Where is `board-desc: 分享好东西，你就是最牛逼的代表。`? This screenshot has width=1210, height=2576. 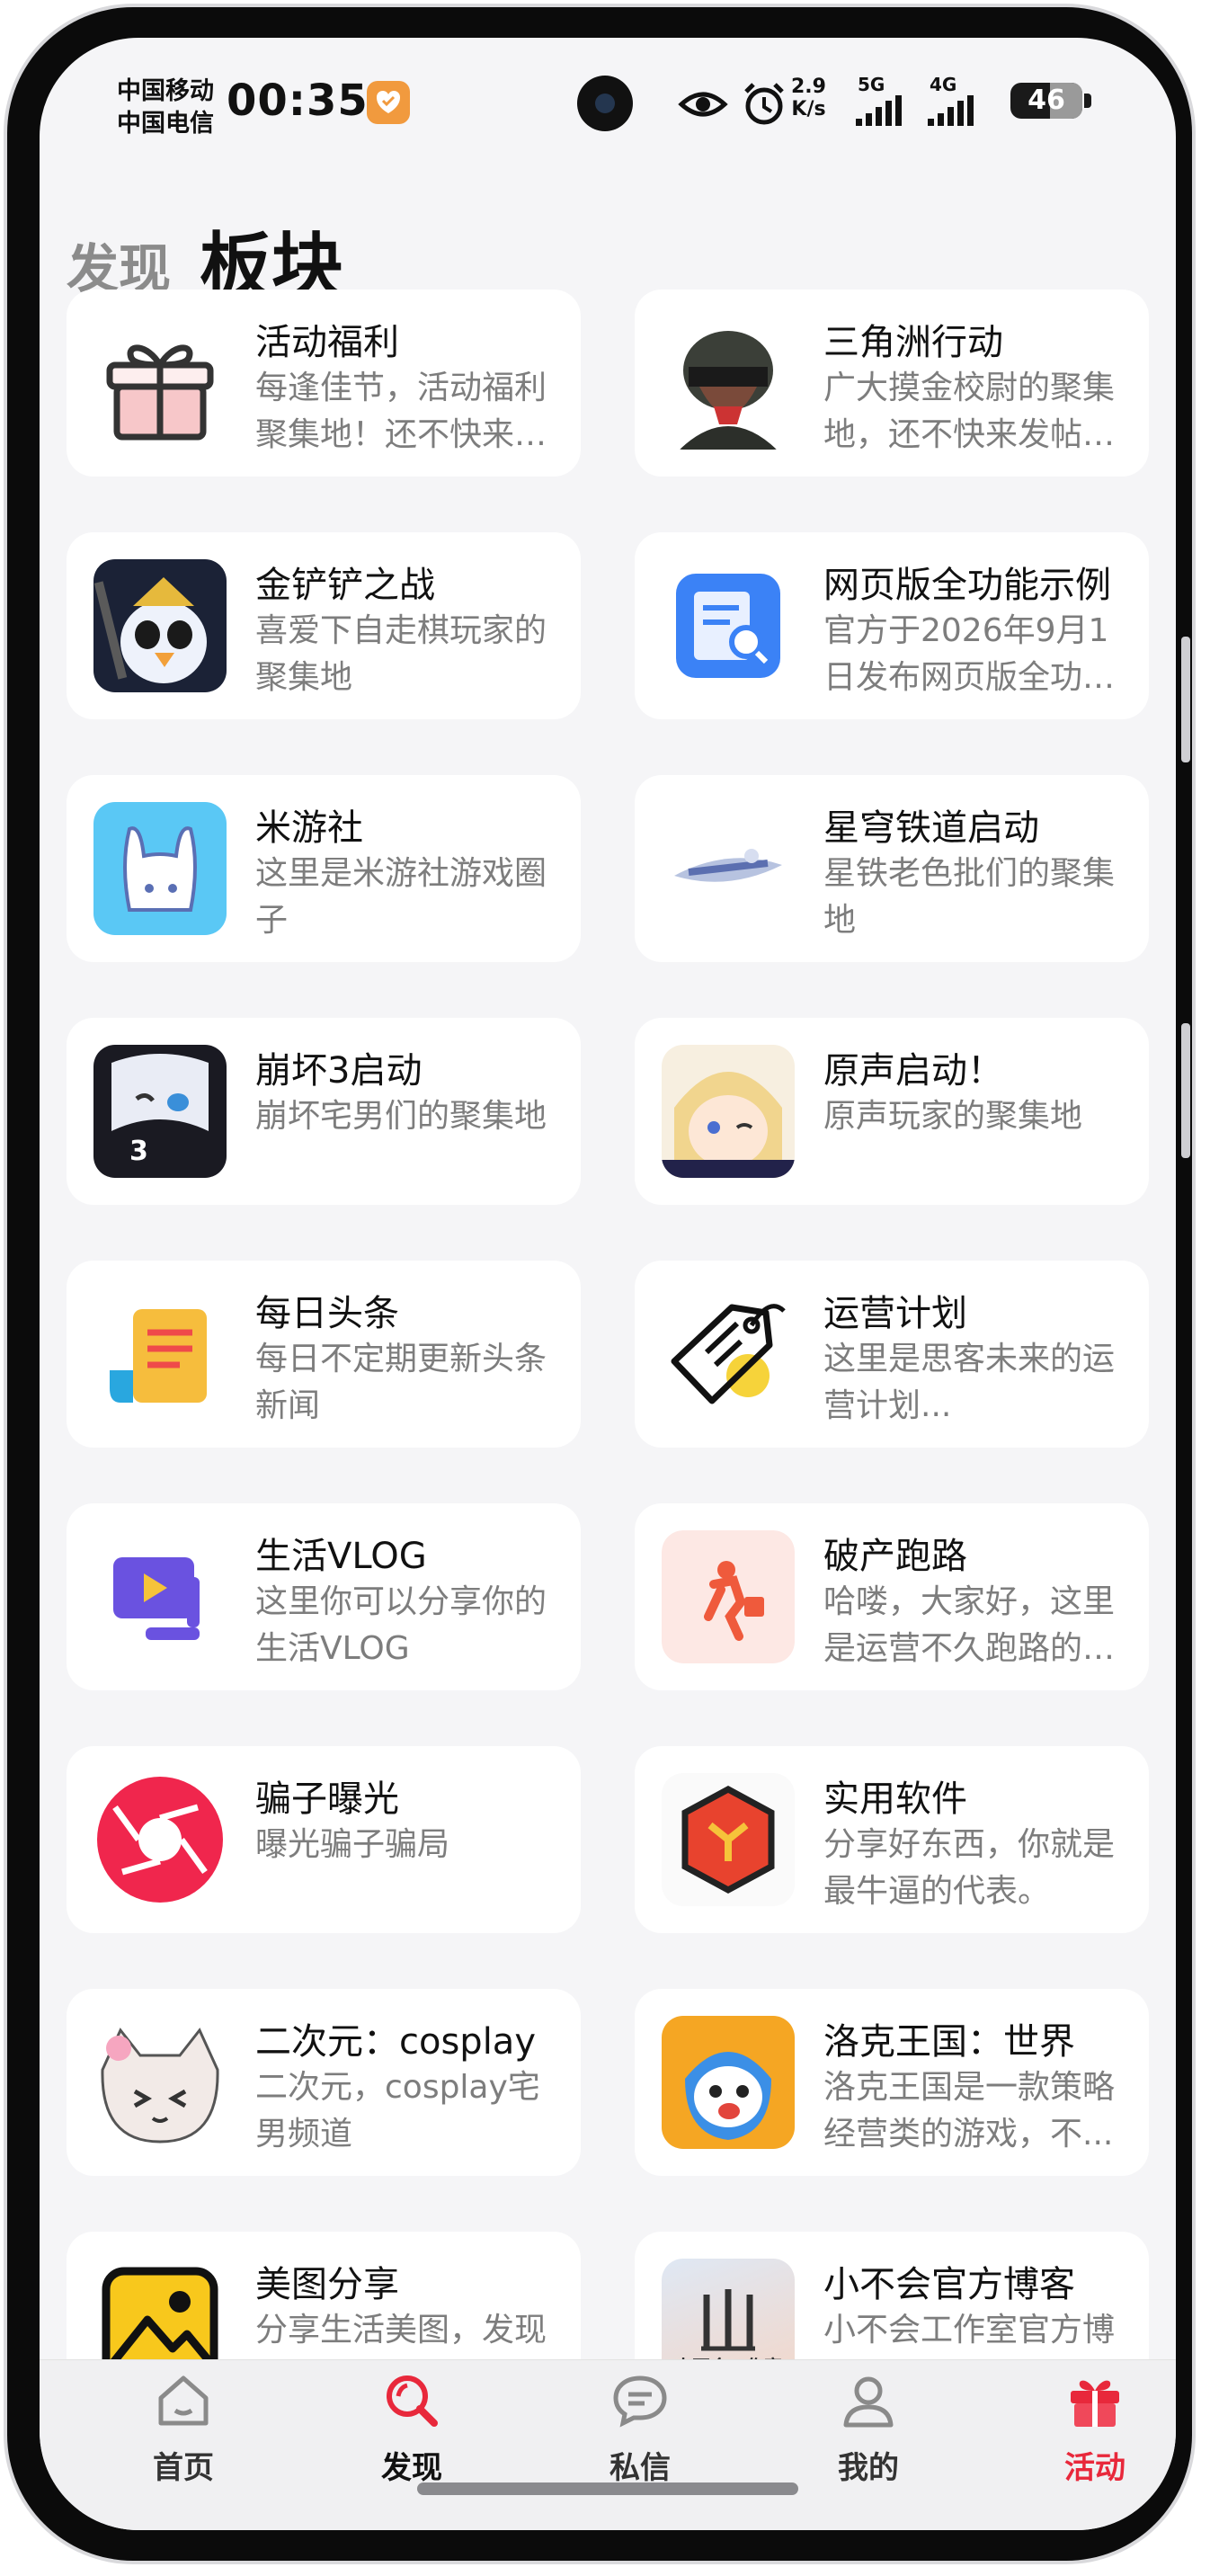 board-desc: 分享好东西，你就是最牛逼的代表。 is located at coordinates (969, 1868).